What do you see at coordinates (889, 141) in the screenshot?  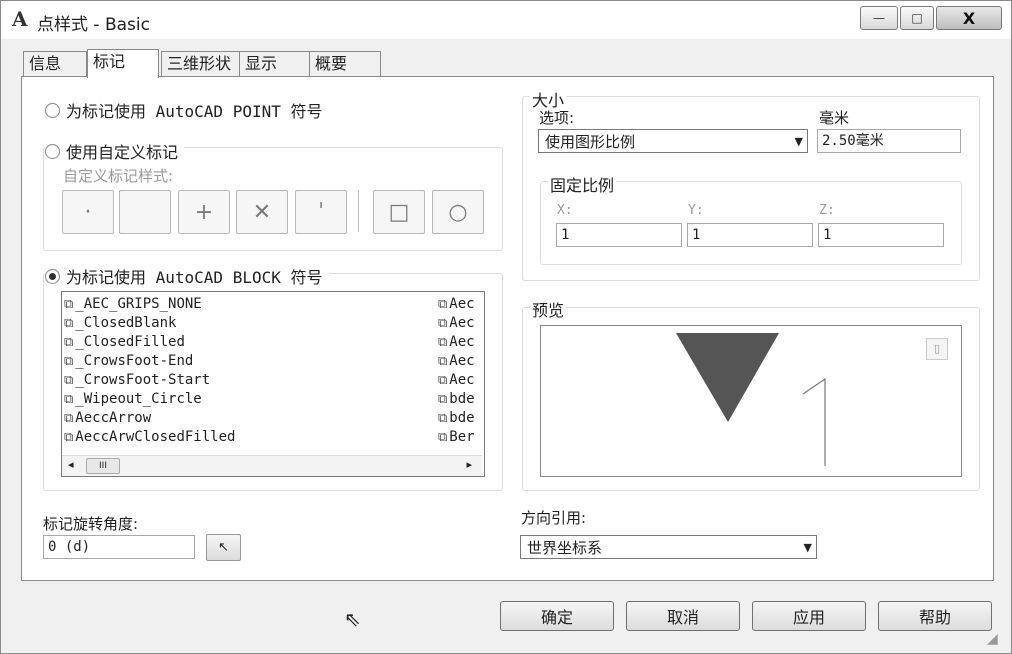 I see `millimeter-input: 2.50毫米` at bounding box center [889, 141].